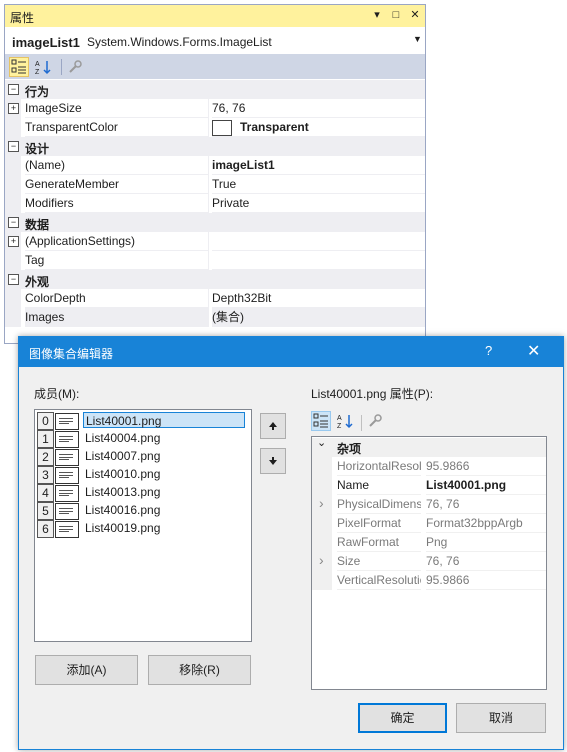  What do you see at coordinates (123, 456) in the screenshot?
I see `item-name: List40007.png` at bounding box center [123, 456].